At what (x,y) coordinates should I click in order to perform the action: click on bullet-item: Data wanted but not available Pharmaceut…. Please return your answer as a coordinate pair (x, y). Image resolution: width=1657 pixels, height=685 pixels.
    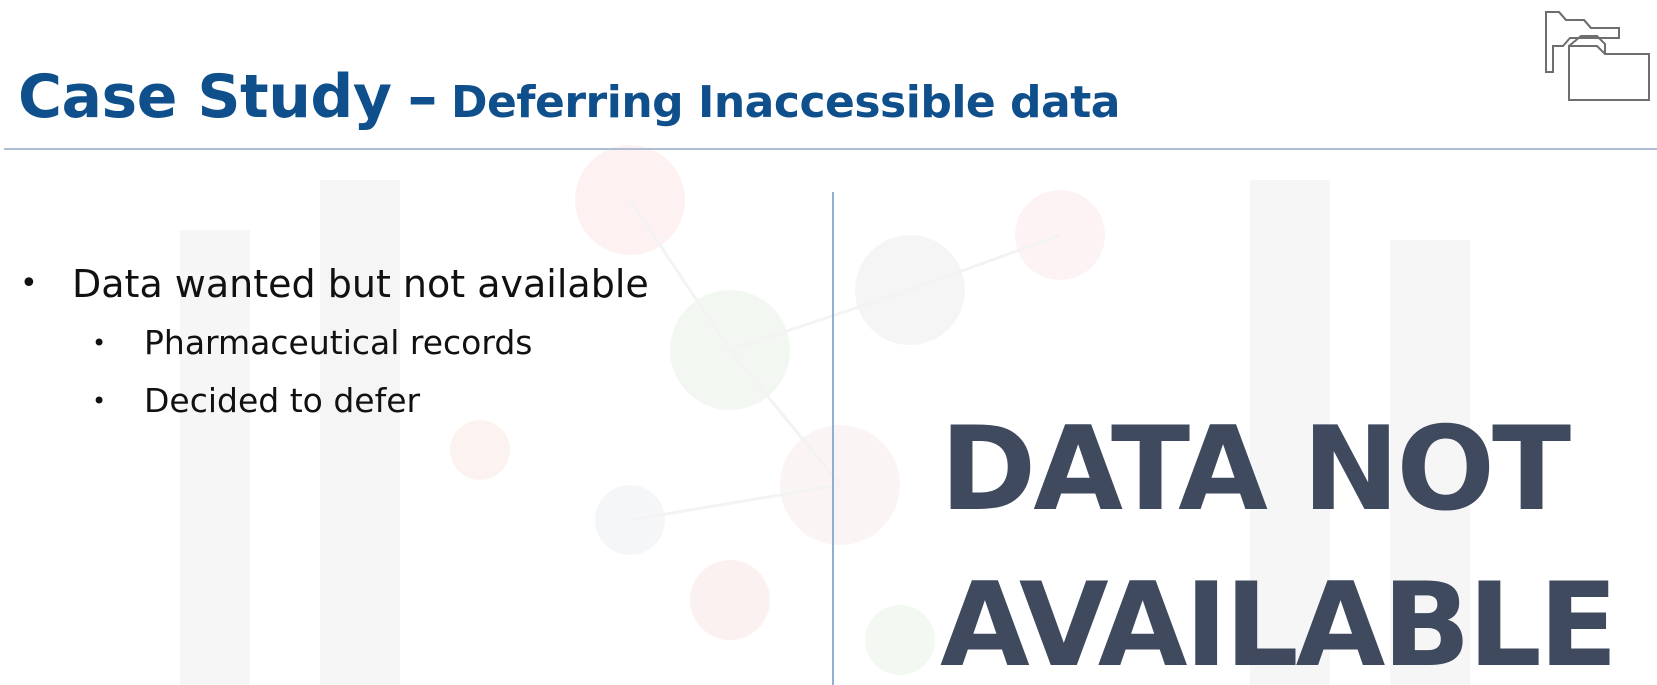
    Looking at the image, I should click on (334, 344).